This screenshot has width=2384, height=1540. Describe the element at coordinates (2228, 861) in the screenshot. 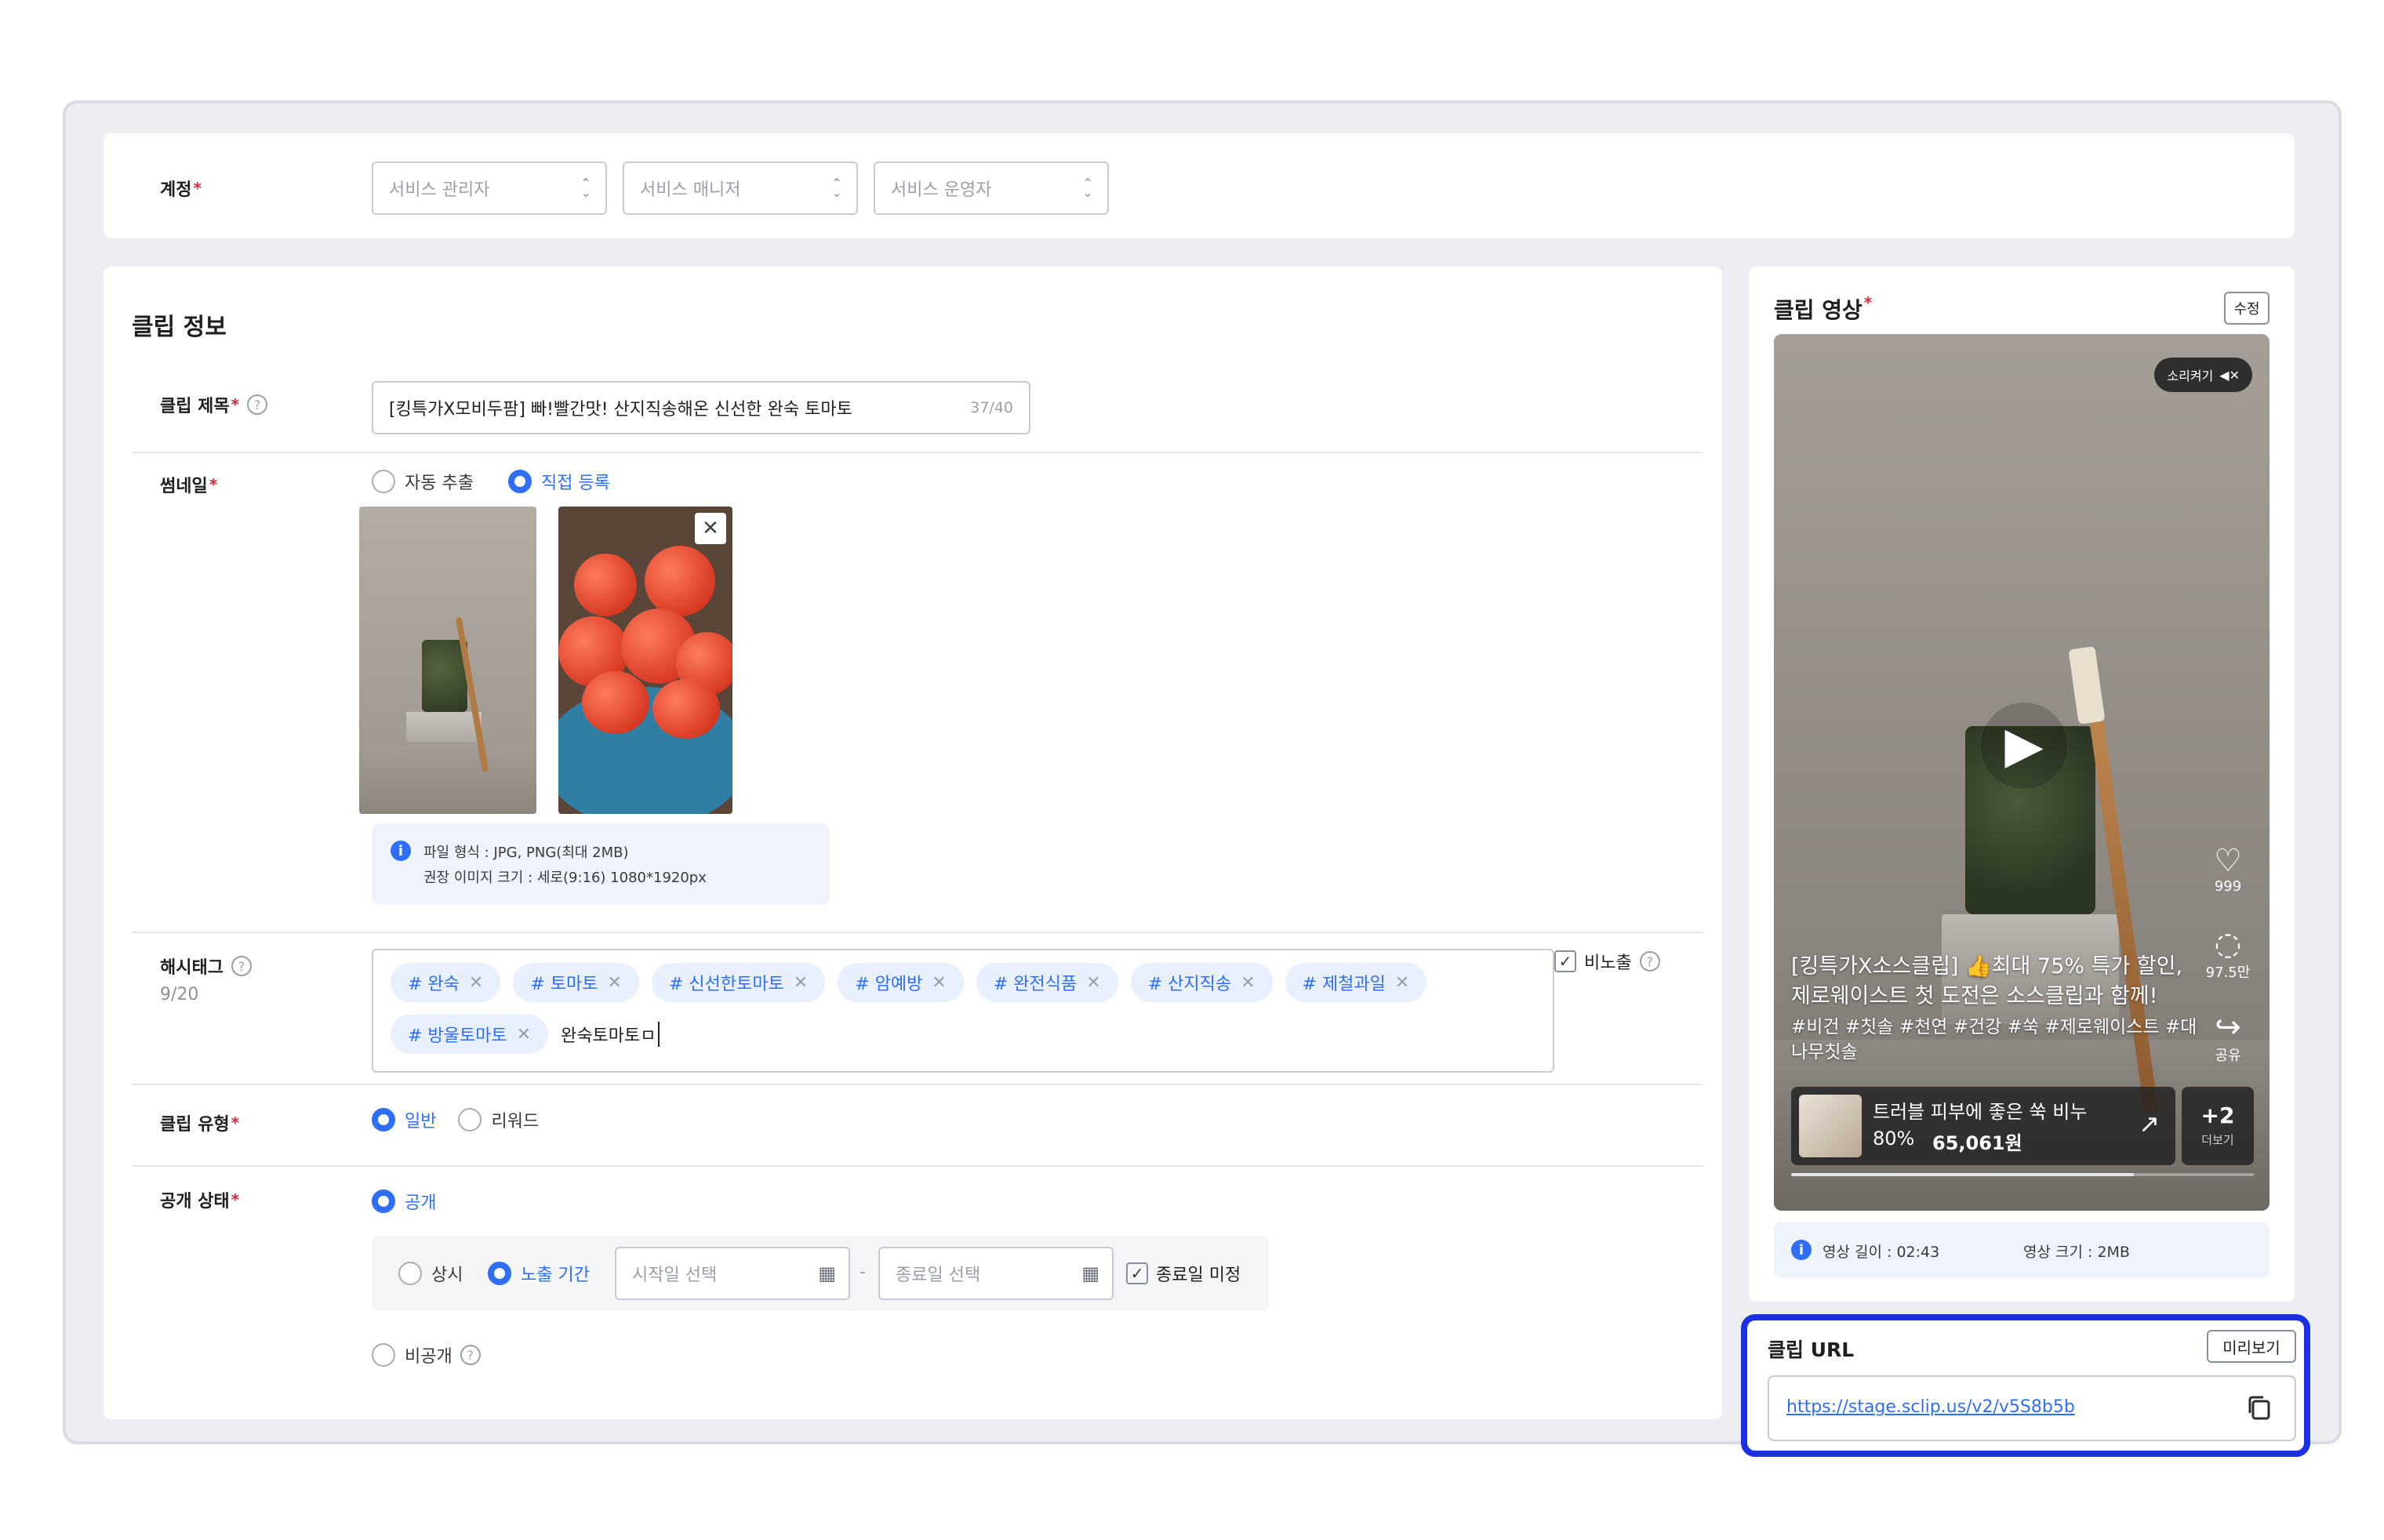

I see `heart-icon: ♡` at that location.